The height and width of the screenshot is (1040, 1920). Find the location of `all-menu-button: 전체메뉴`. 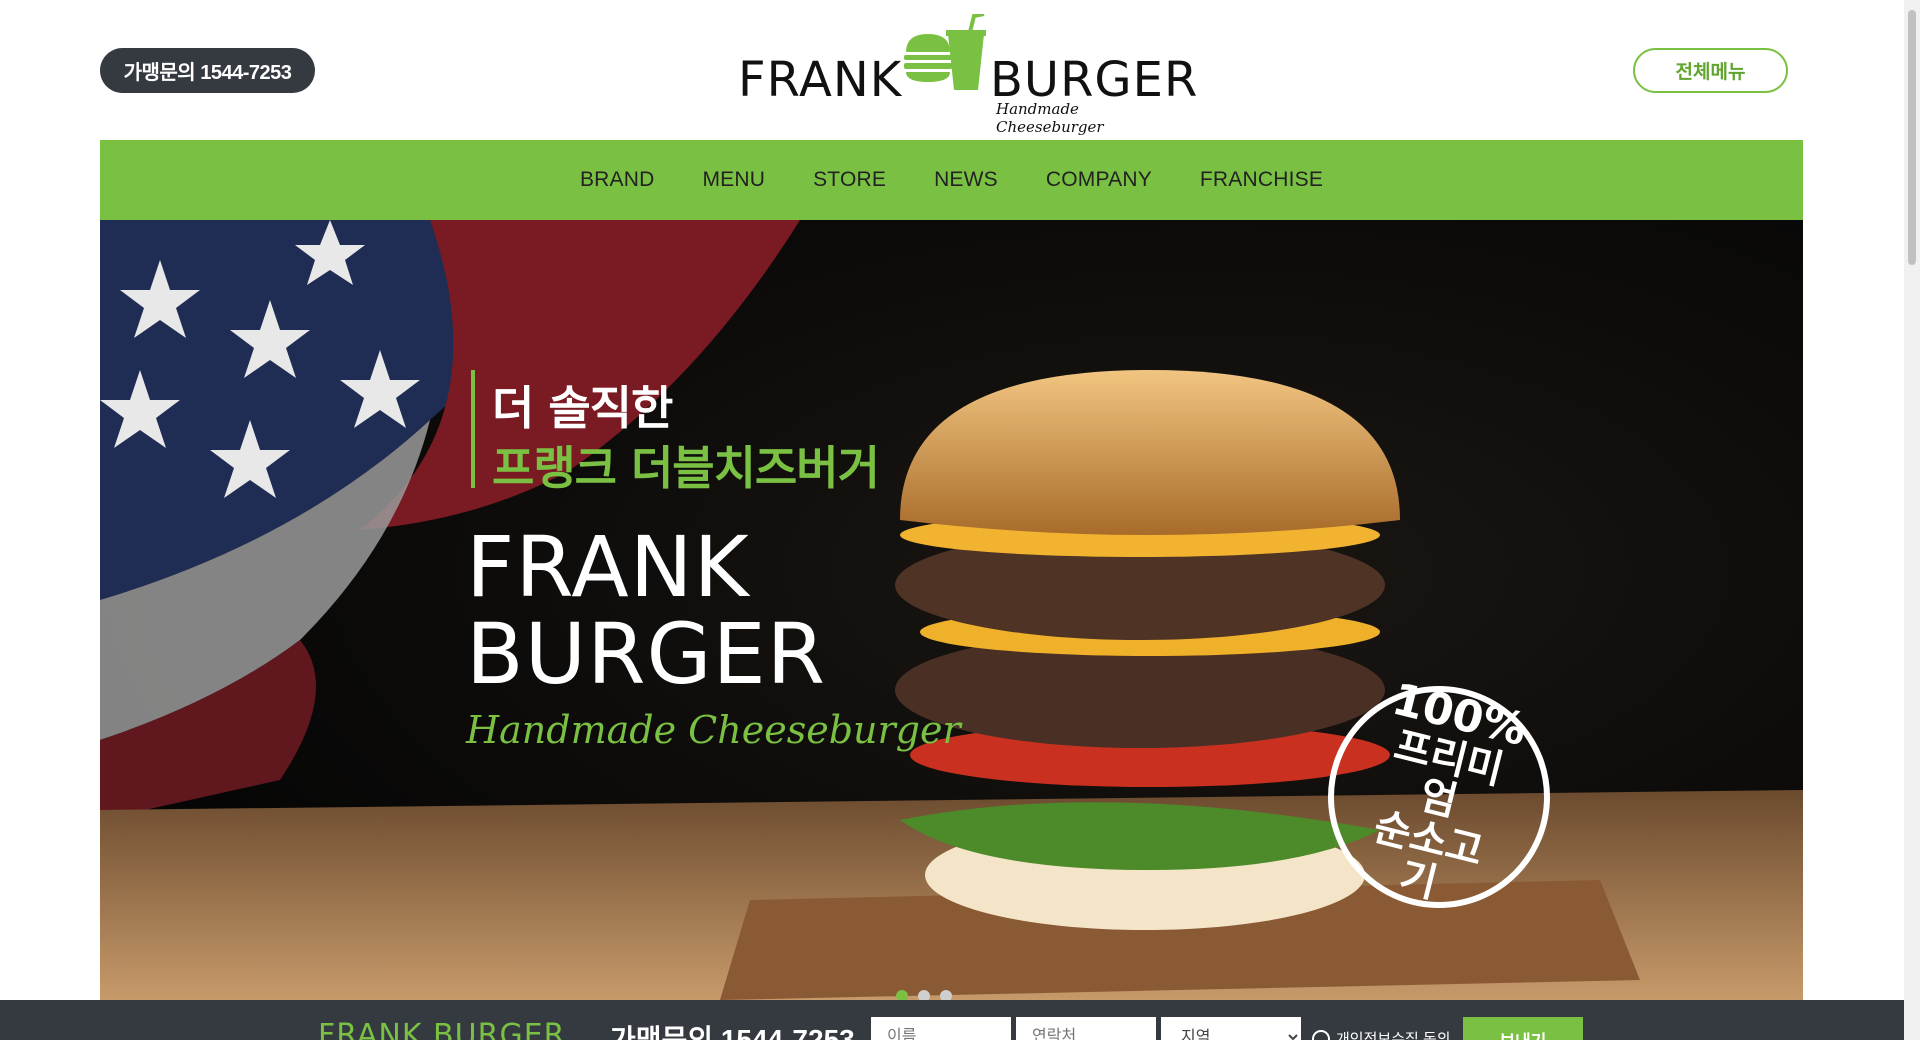

all-menu-button: 전체메뉴 is located at coordinates (1710, 70).